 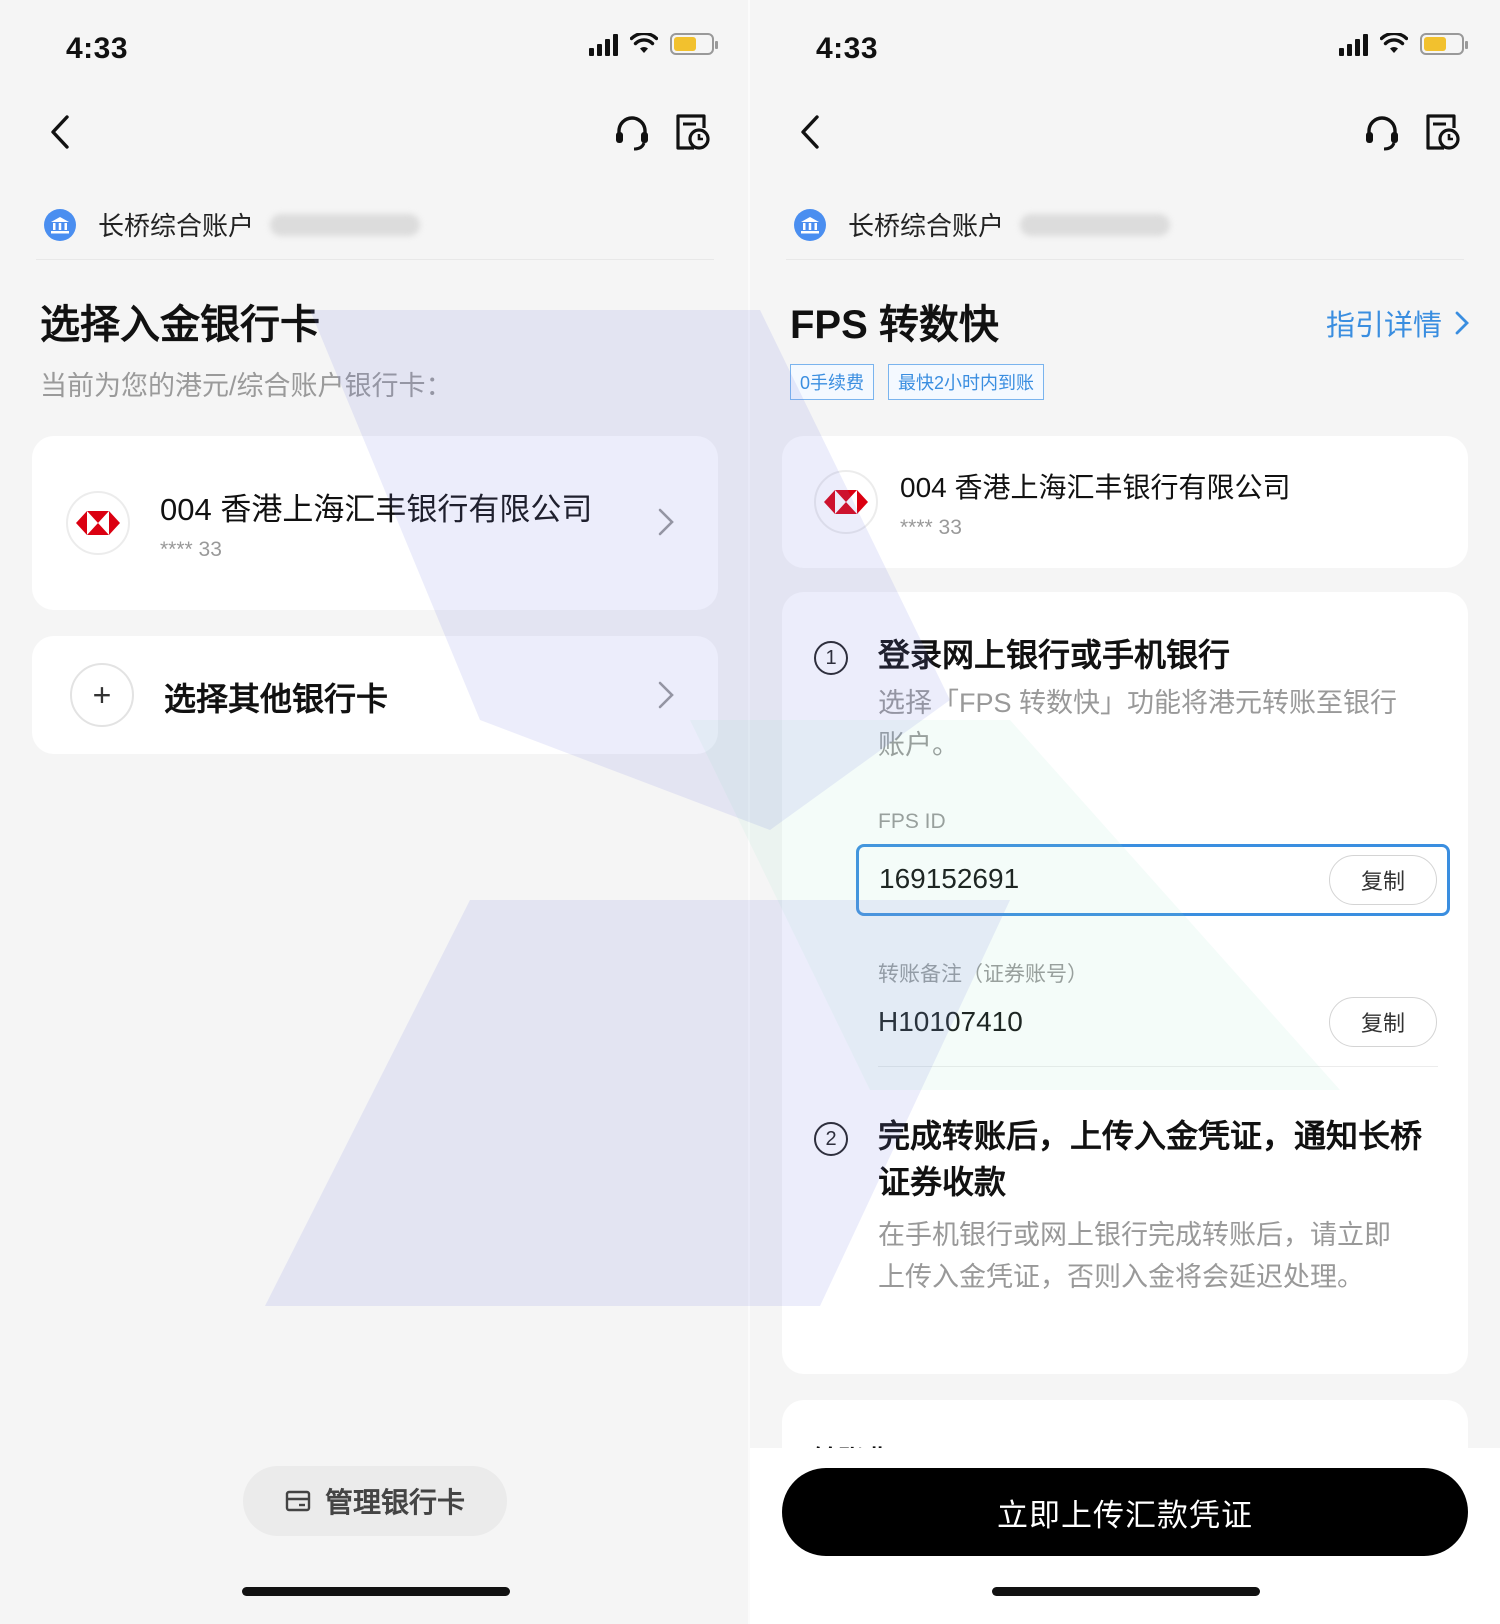 I want to click on step-1-desc-line2: 账户。, so click(x=918, y=745).